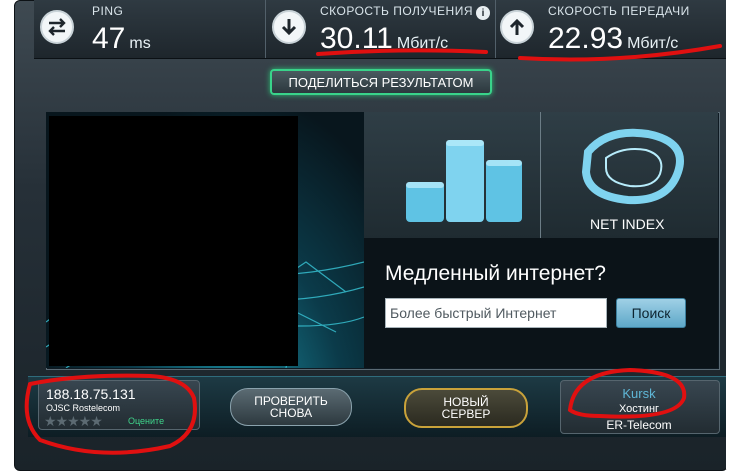 This screenshot has height=471, width=752. Describe the element at coordinates (627, 224) in the screenshot. I see `net-index-label: NET INDEX` at that location.